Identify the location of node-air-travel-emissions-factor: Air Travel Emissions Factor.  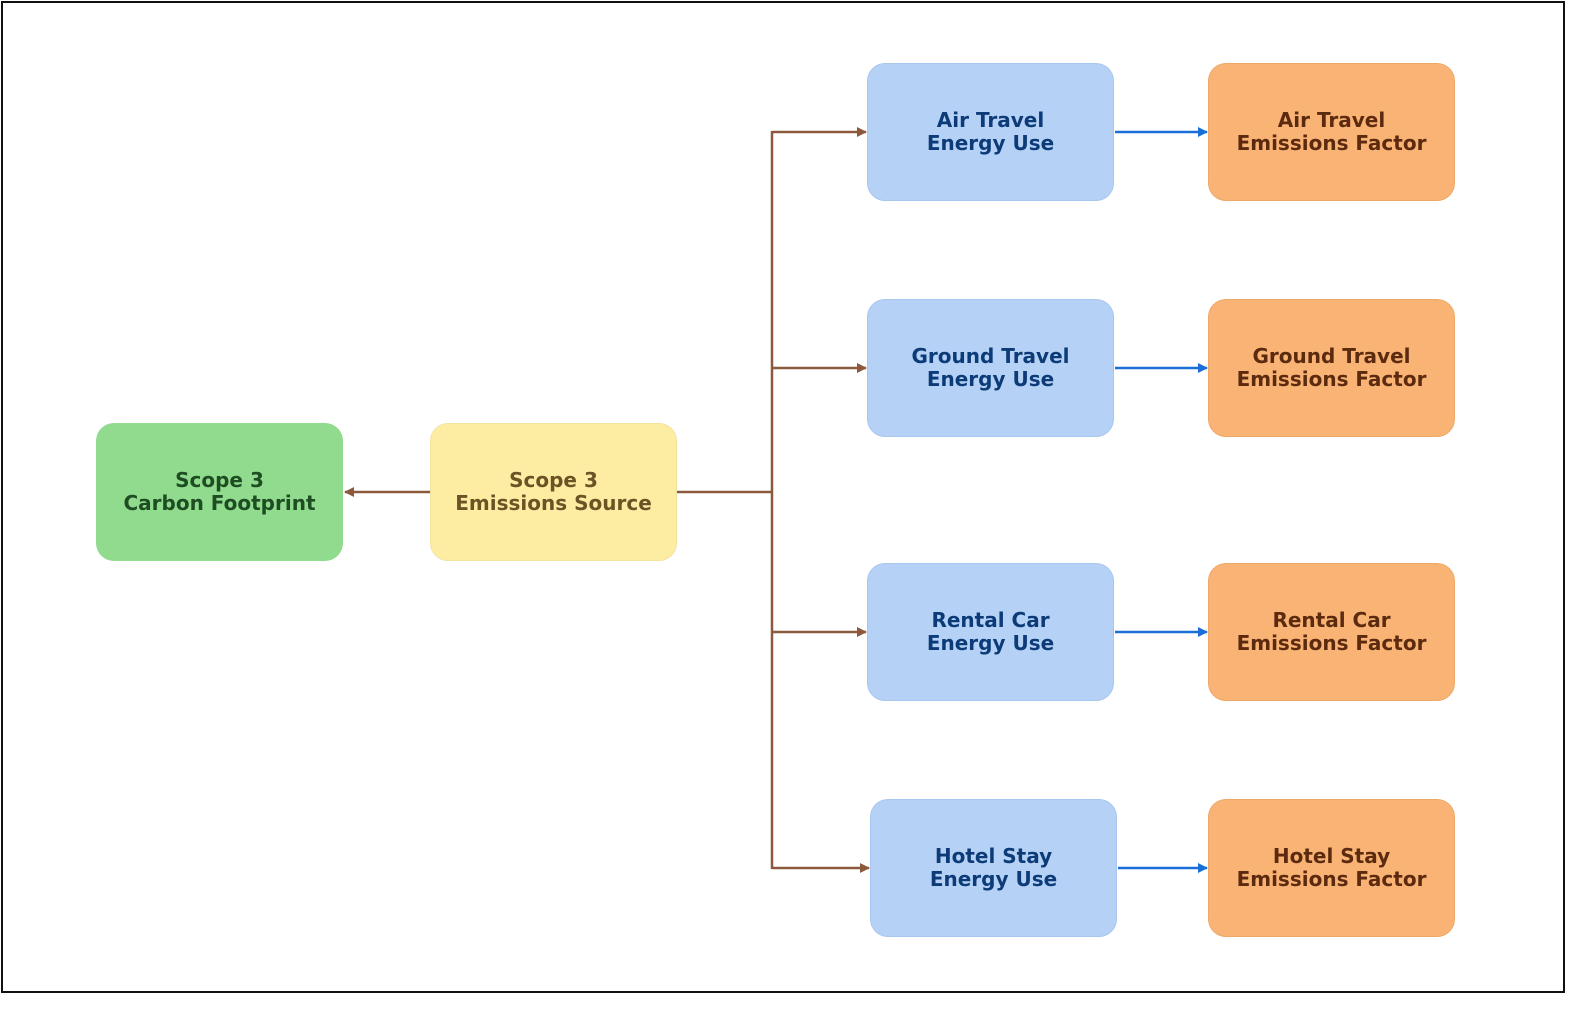
(1331, 132).